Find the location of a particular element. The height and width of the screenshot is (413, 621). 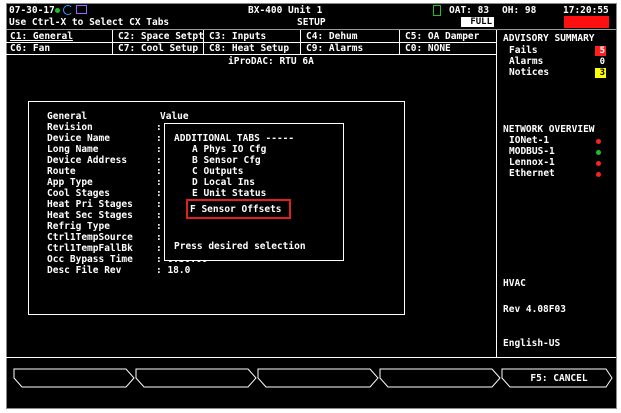

popup-item-local-ins: D Local Ins is located at coordinates (223, 182).